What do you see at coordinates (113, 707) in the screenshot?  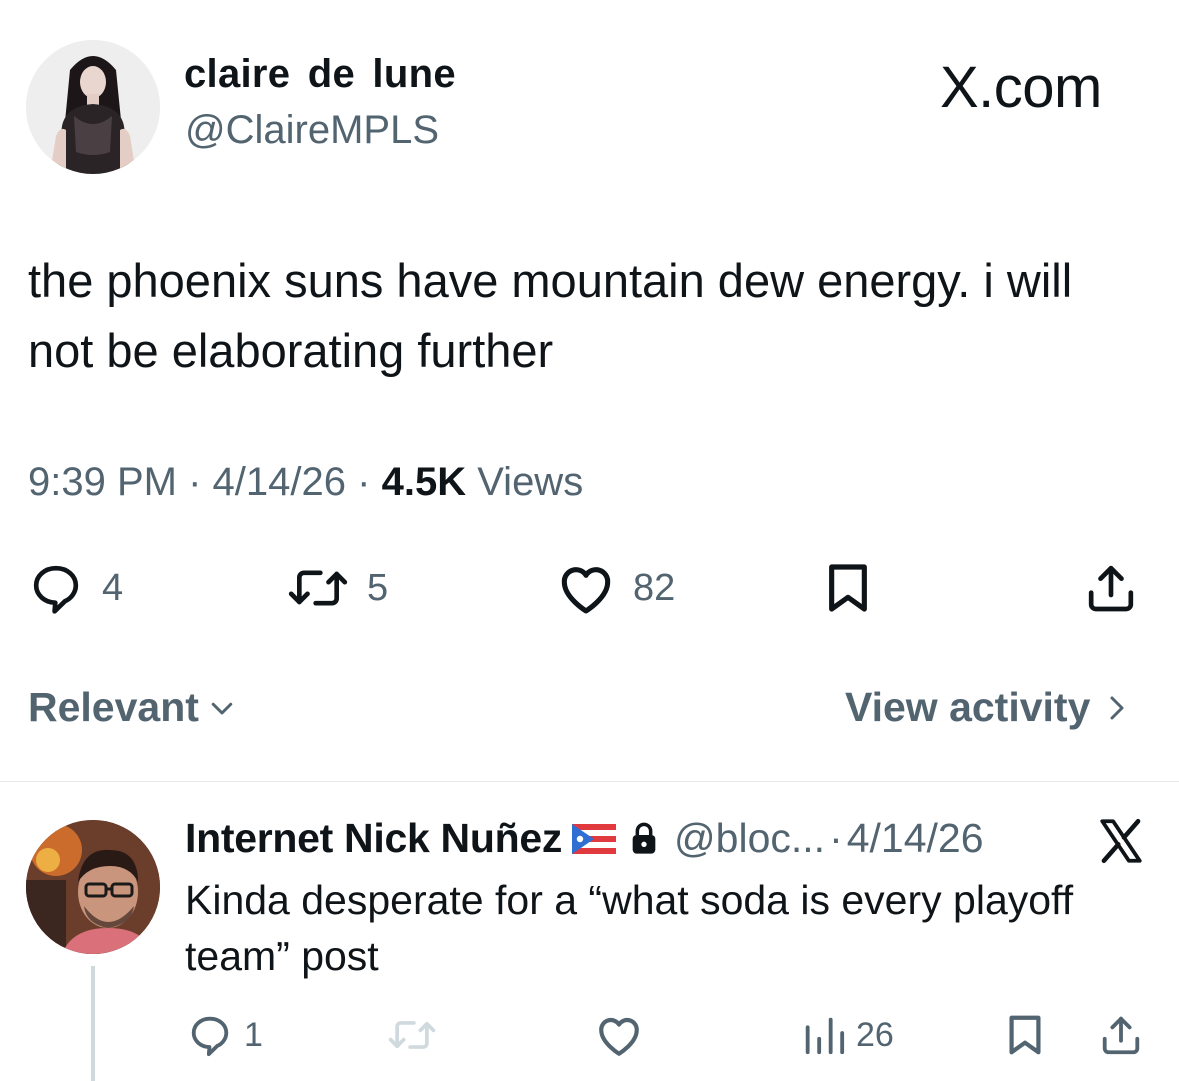 I see `sort-relevant-label: Relevant` at bounding box center [113, 707].